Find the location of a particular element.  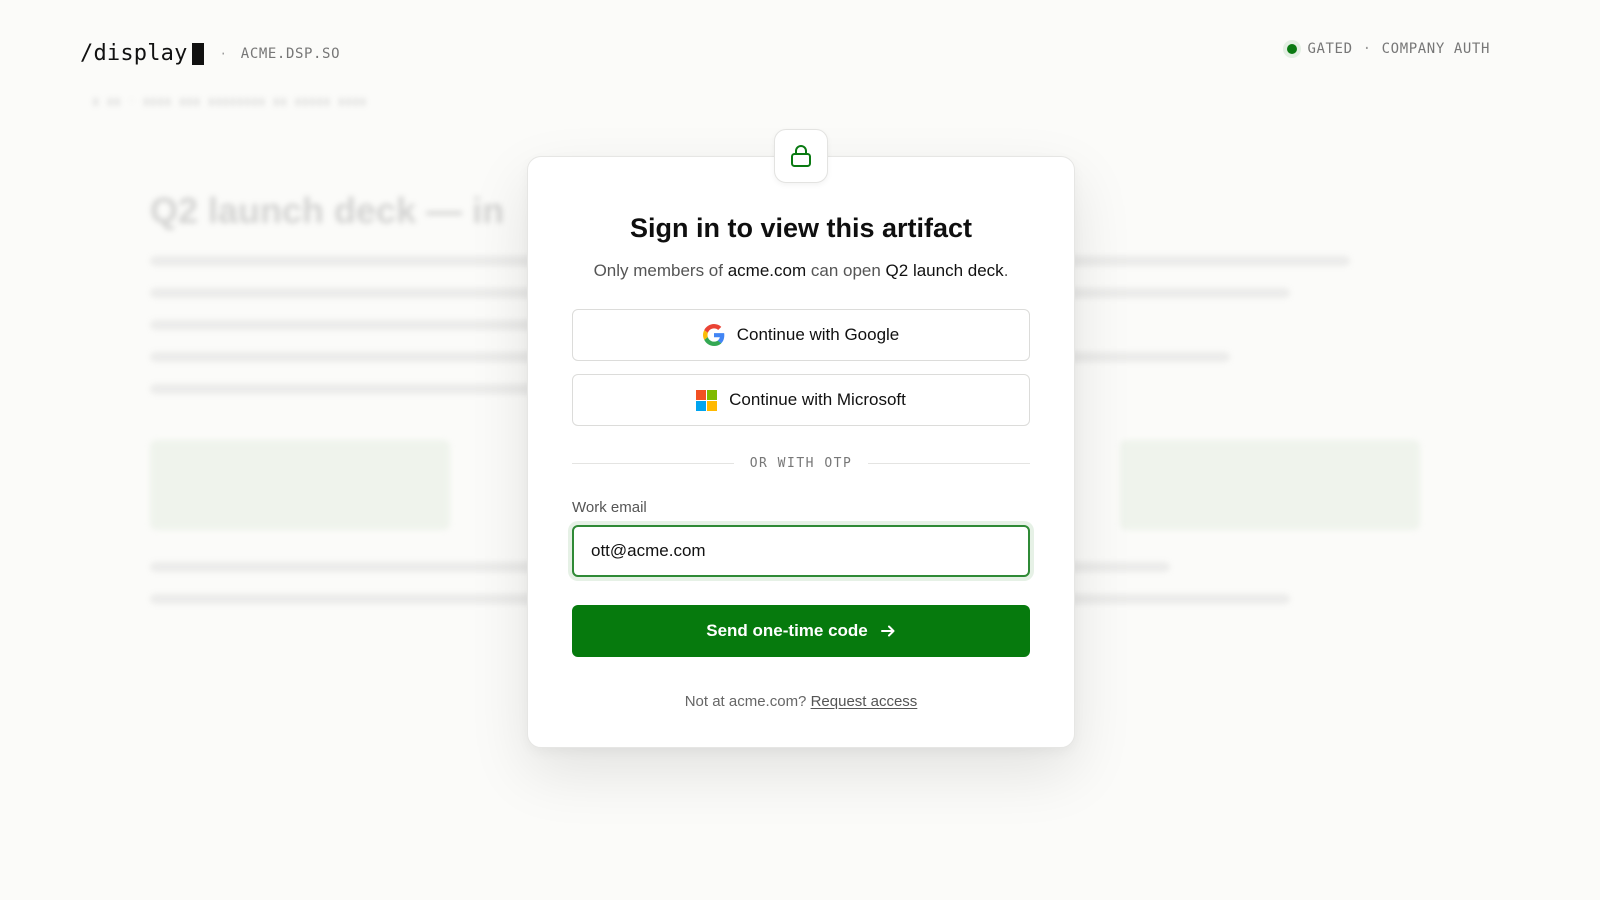

subtitle-prefix: Only members of is located at coordinates (660, 270).